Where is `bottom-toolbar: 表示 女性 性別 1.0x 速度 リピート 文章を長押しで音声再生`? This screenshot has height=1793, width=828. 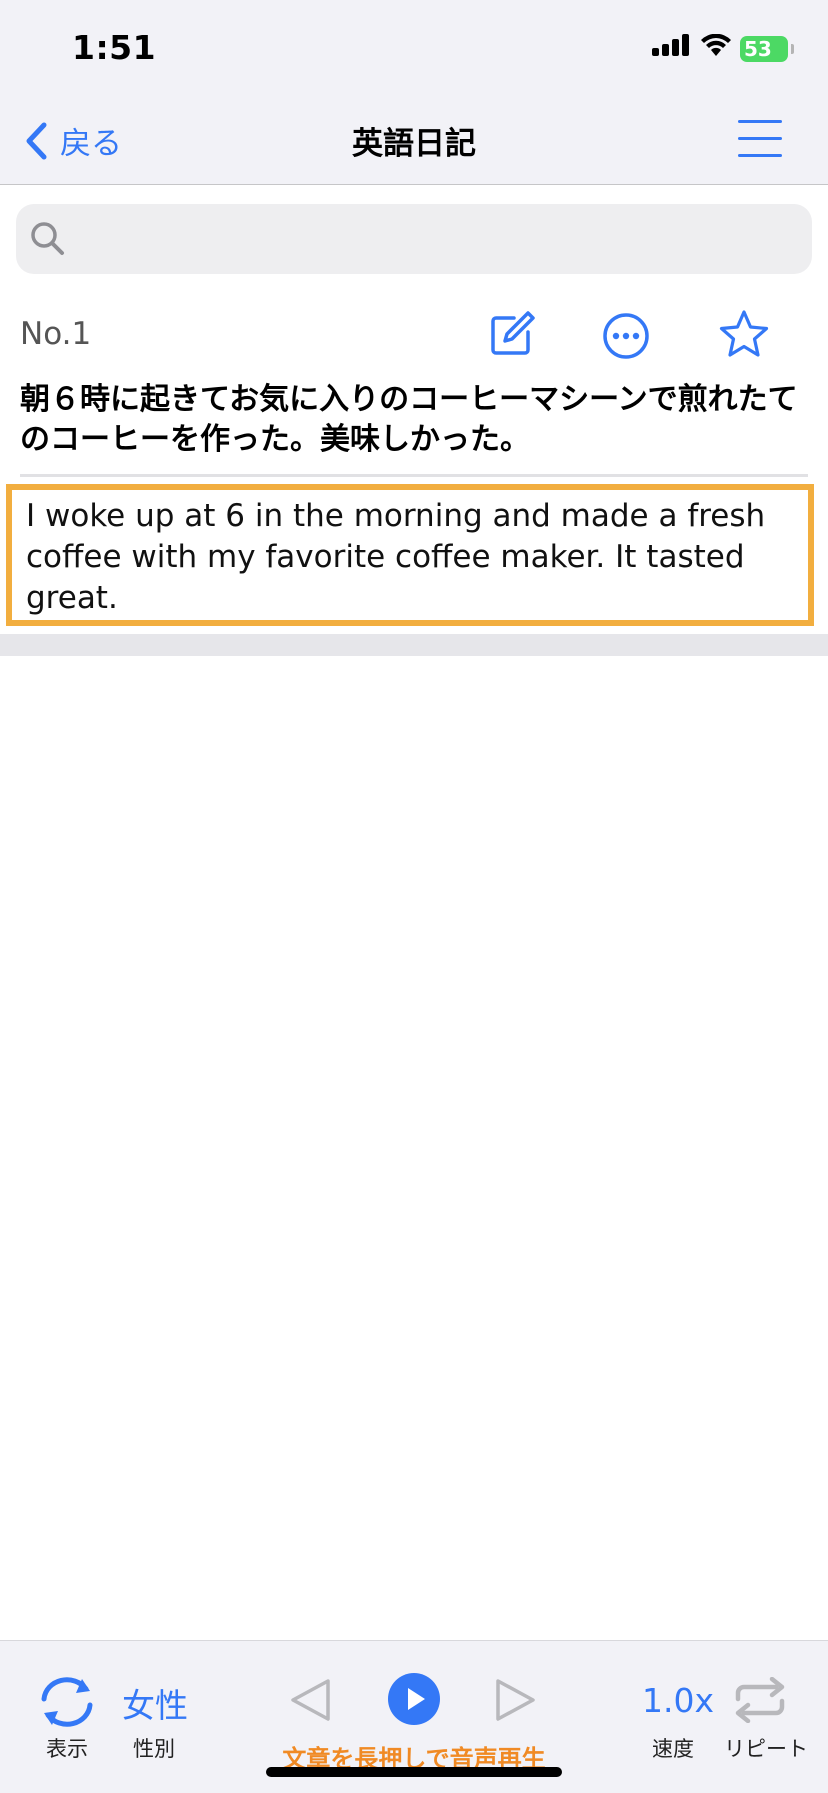
bottom-toolbar: 表示 女性 性別 1.0x 速度 リピート 文章を長押しで音声再生 is located at coordinates (414, 1716).